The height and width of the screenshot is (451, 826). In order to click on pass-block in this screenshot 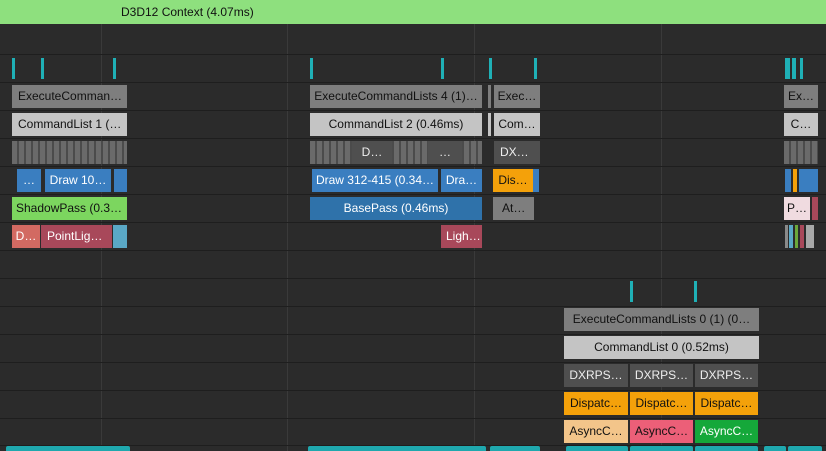, I will do `click(815, 208)`.